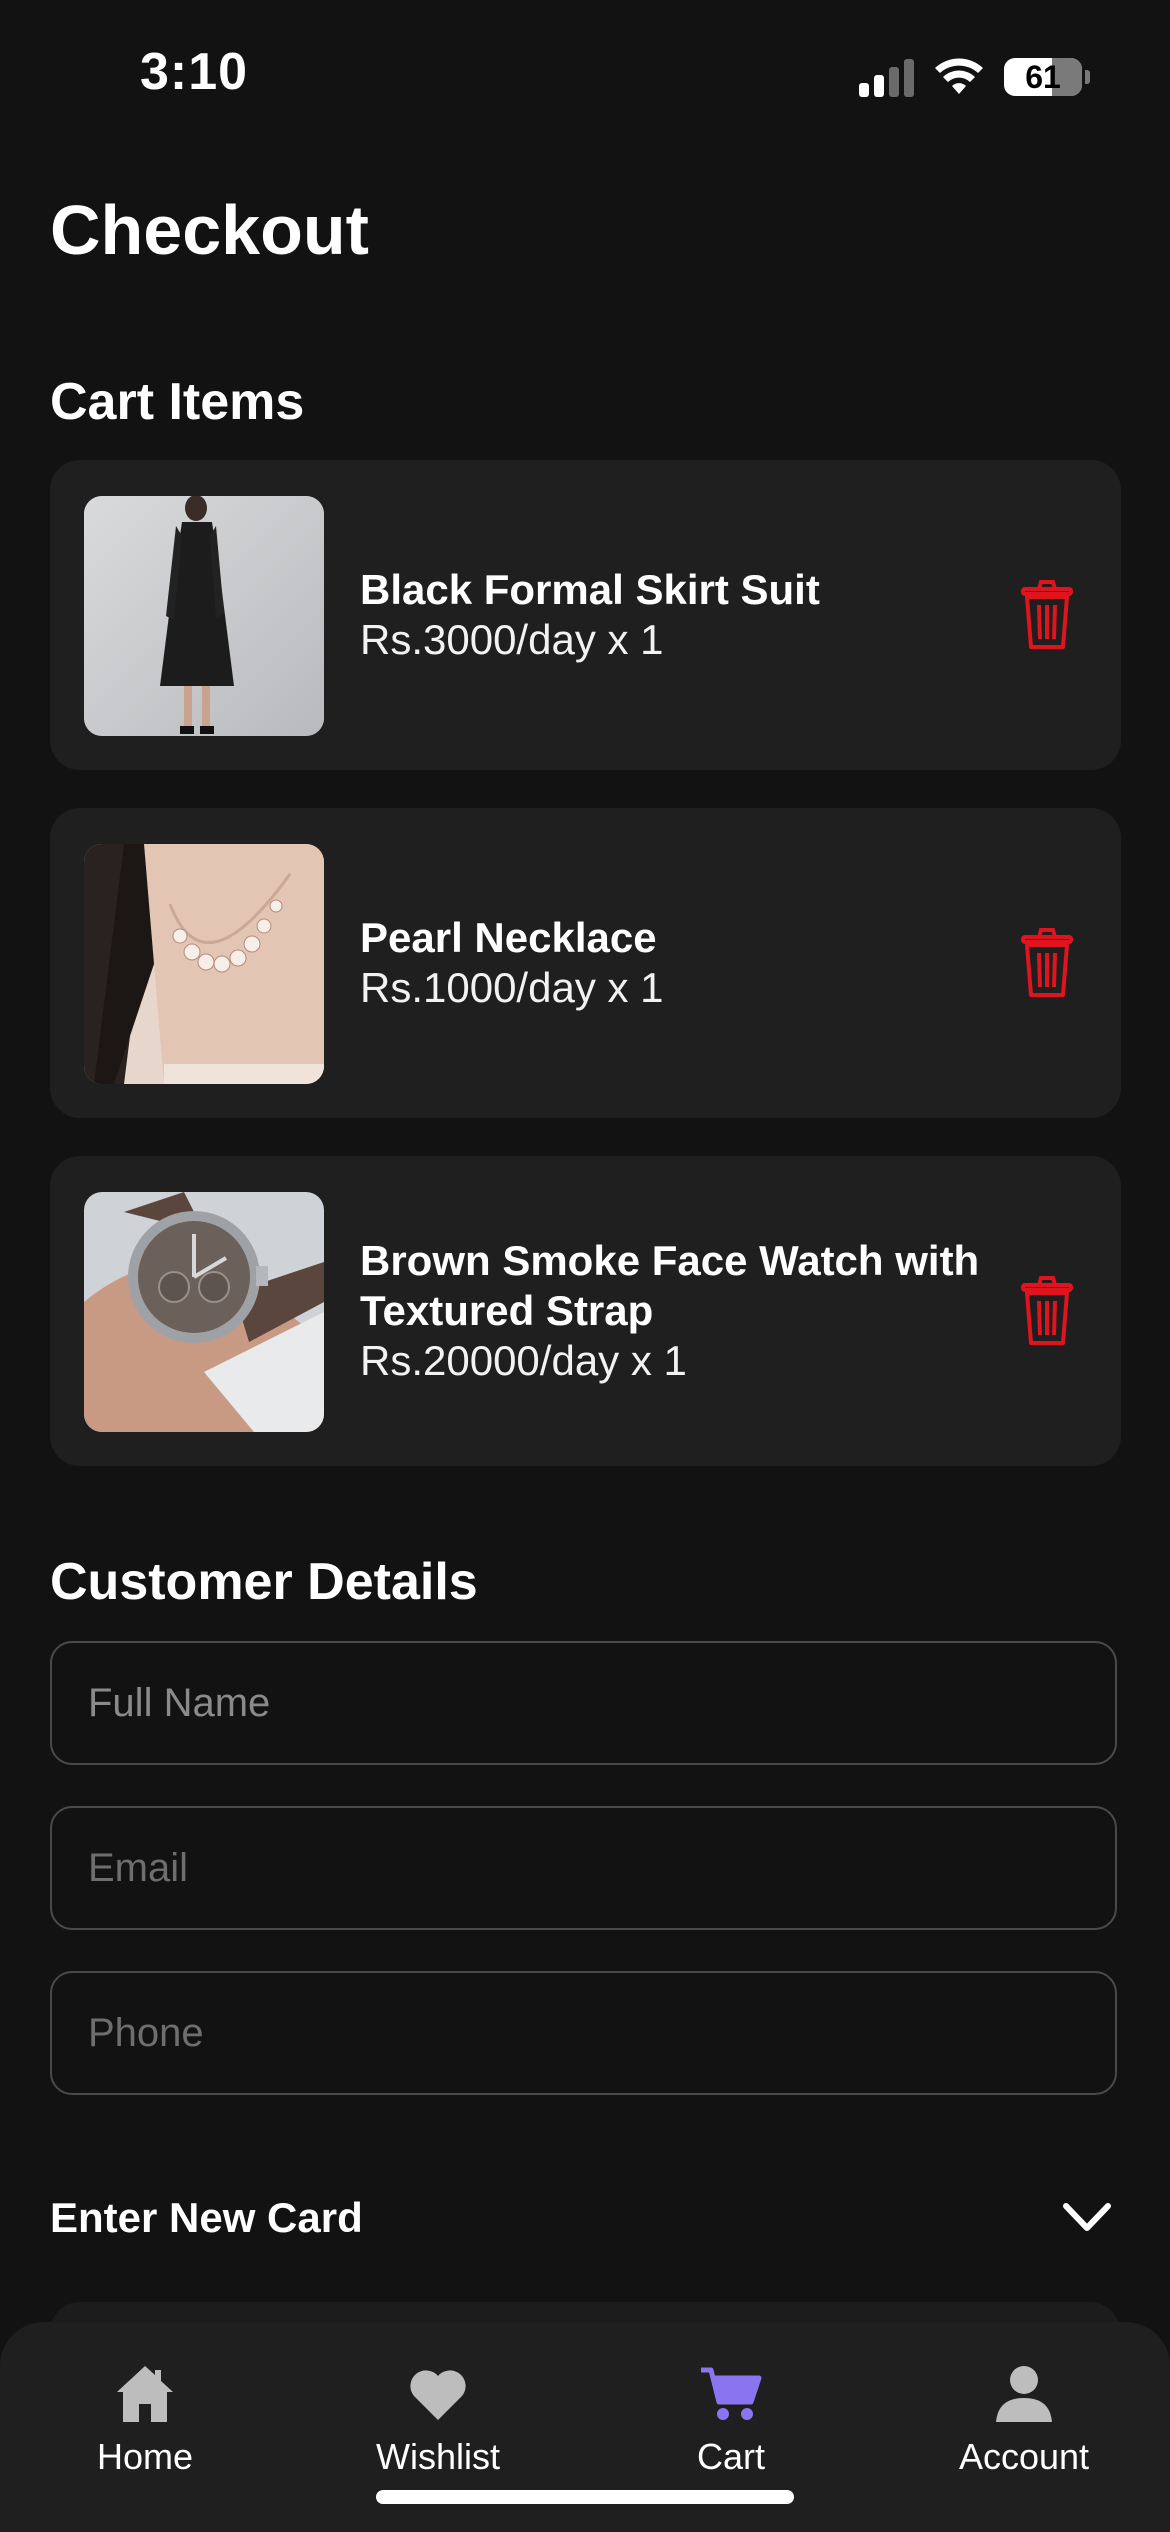  I want to click on nav-cart: Cart, so click(731, 2420).